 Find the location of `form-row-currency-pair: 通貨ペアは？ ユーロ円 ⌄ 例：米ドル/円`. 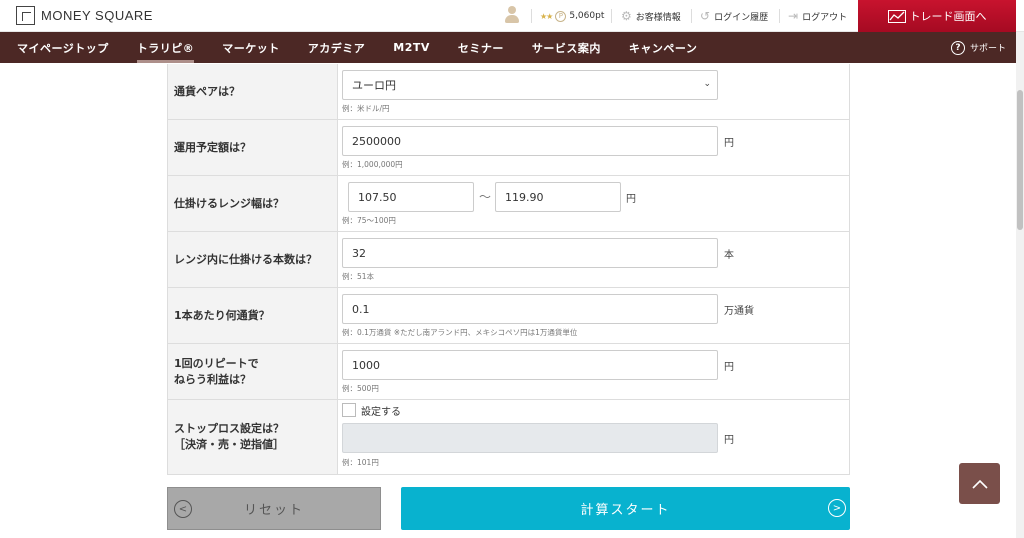

form-row-currency-pair: 通貨ペアは？ ユーロ円 ⌄ 例：米ドル/円 is located at coordinates (508, 92).